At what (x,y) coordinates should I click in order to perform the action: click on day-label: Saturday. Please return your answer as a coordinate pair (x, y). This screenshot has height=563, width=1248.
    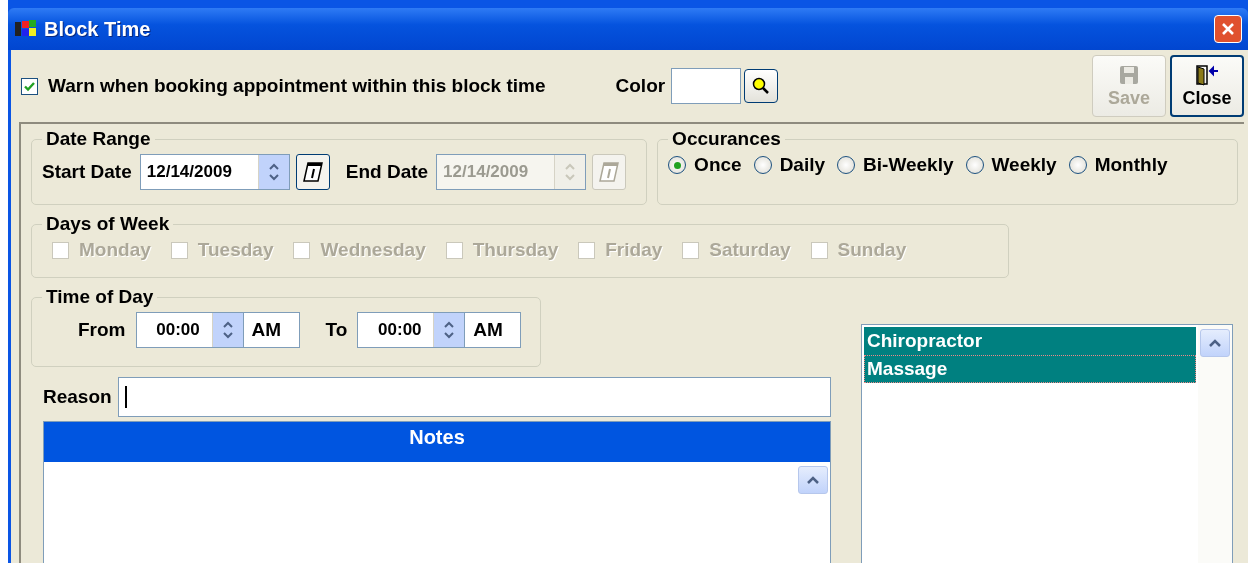
    Looking at the image, I should click on (750, 250).